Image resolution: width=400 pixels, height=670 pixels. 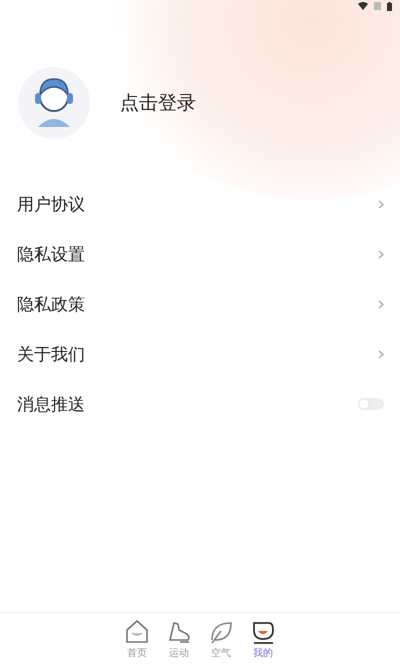 I want to click on login-link: 点击登录, so click(x=158, y=103).